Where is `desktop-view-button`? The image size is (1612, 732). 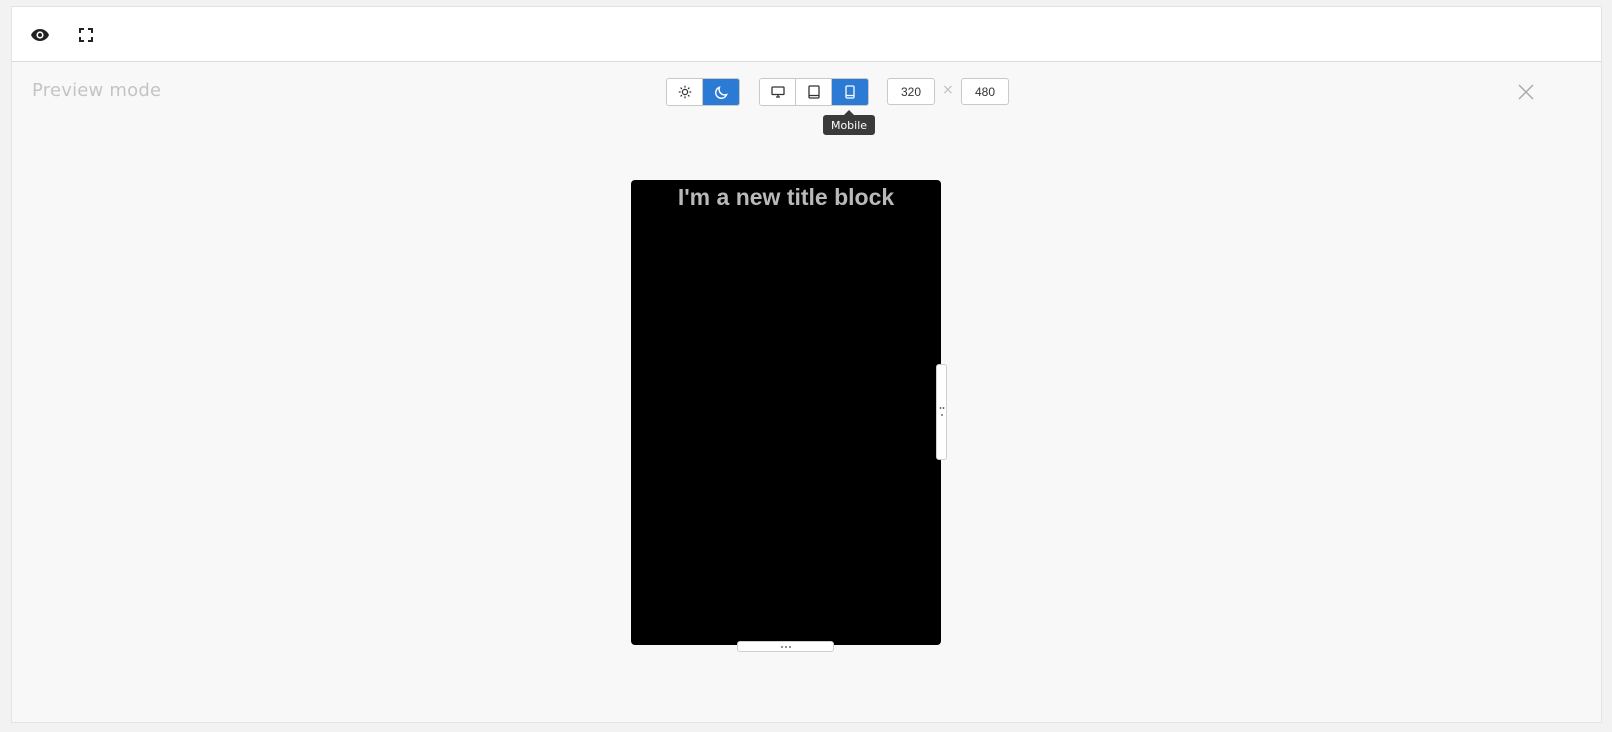 desktop-view-button is located at coordinates (778, 92).